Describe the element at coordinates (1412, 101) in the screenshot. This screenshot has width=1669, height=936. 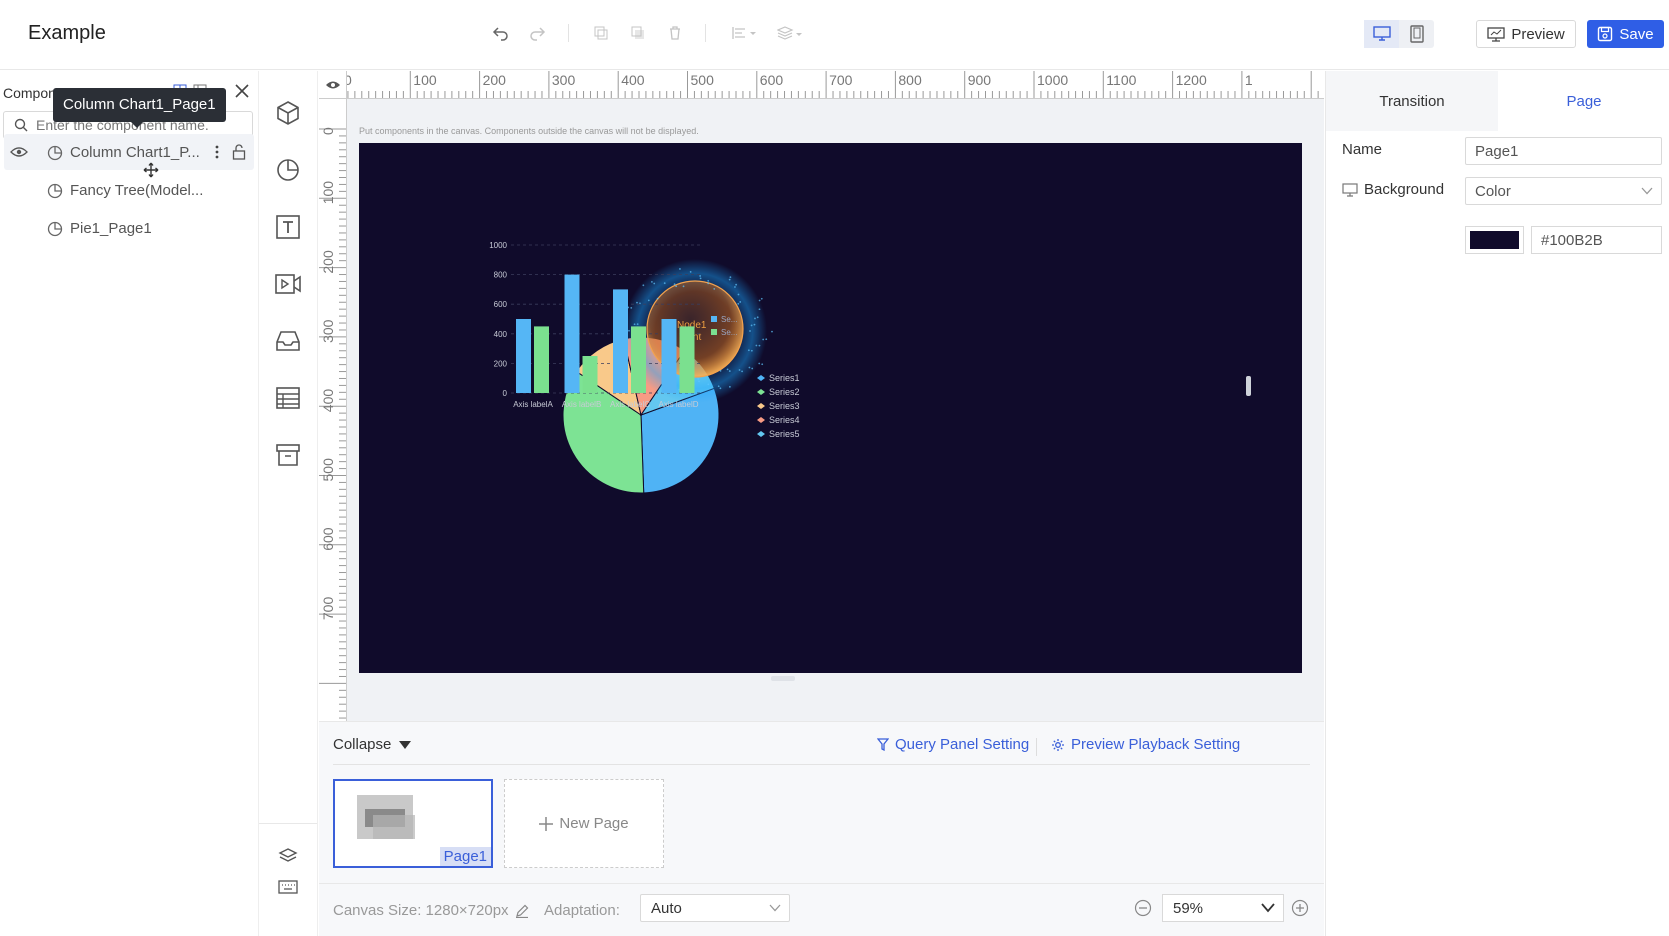
I see `tab-transition: Transition` at that location.